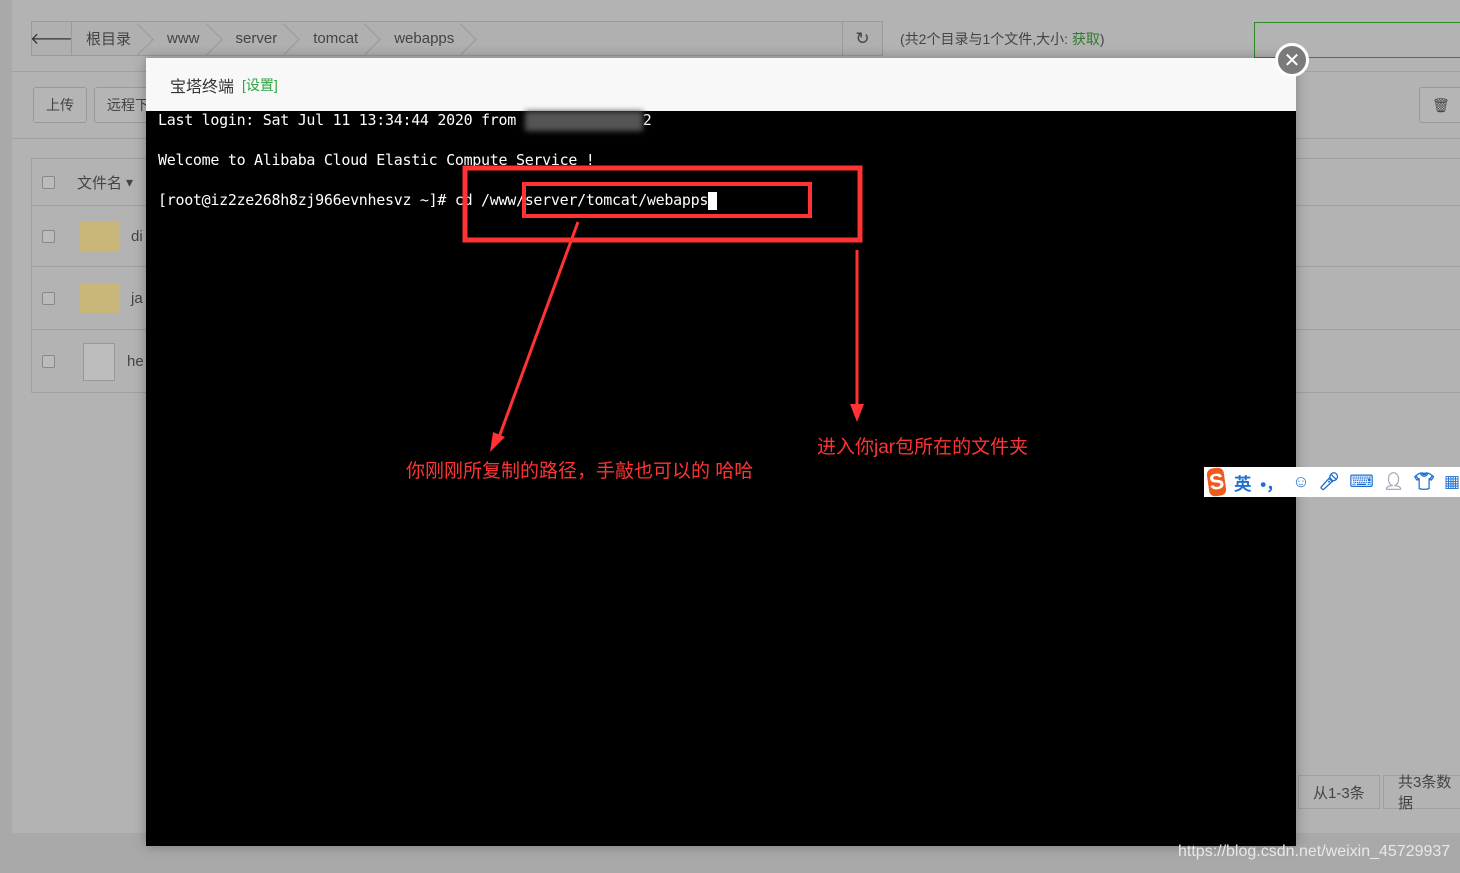 This screenshot has height=873, width=1460. What do you see at coordinates (583, 120) in the screenshot?
I see `redacted-ip` at bounding box center [583, 120].